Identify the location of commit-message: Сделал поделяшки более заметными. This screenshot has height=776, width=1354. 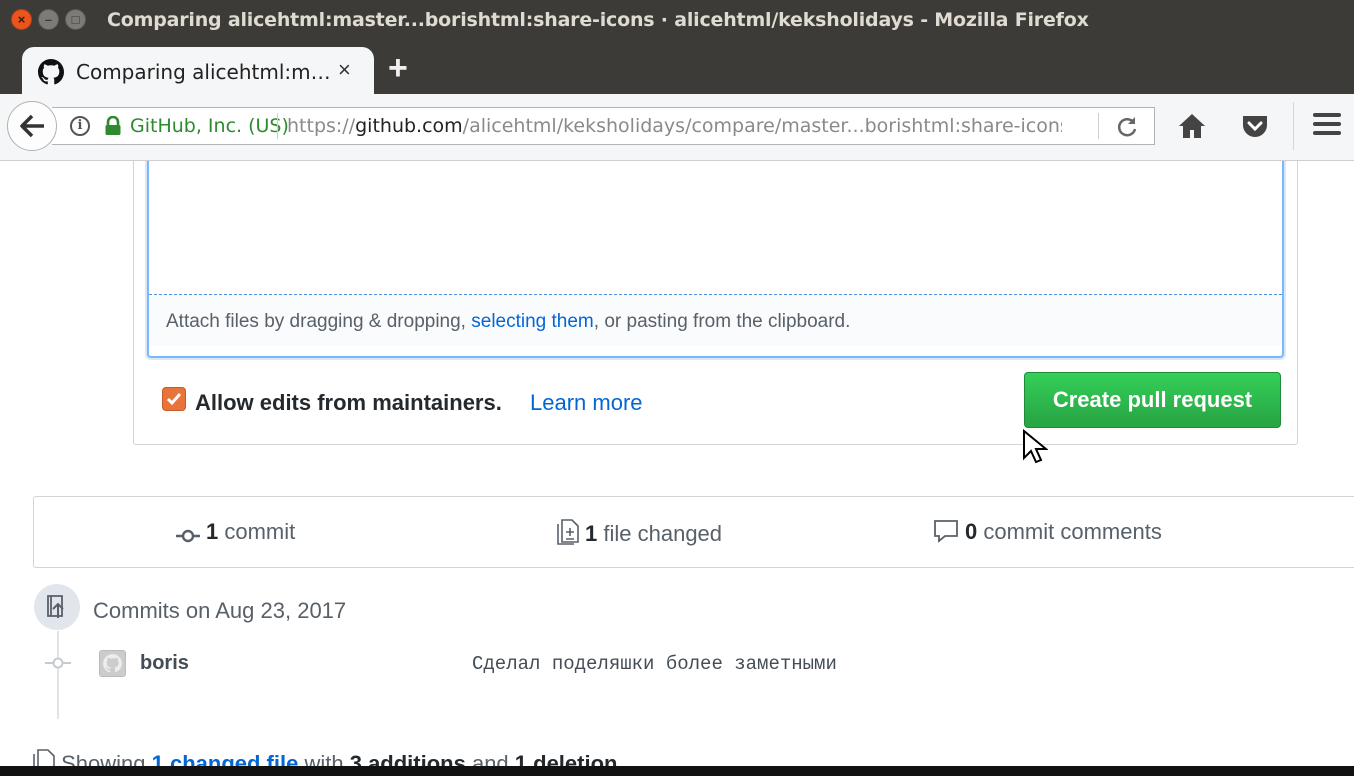
(654, 664).